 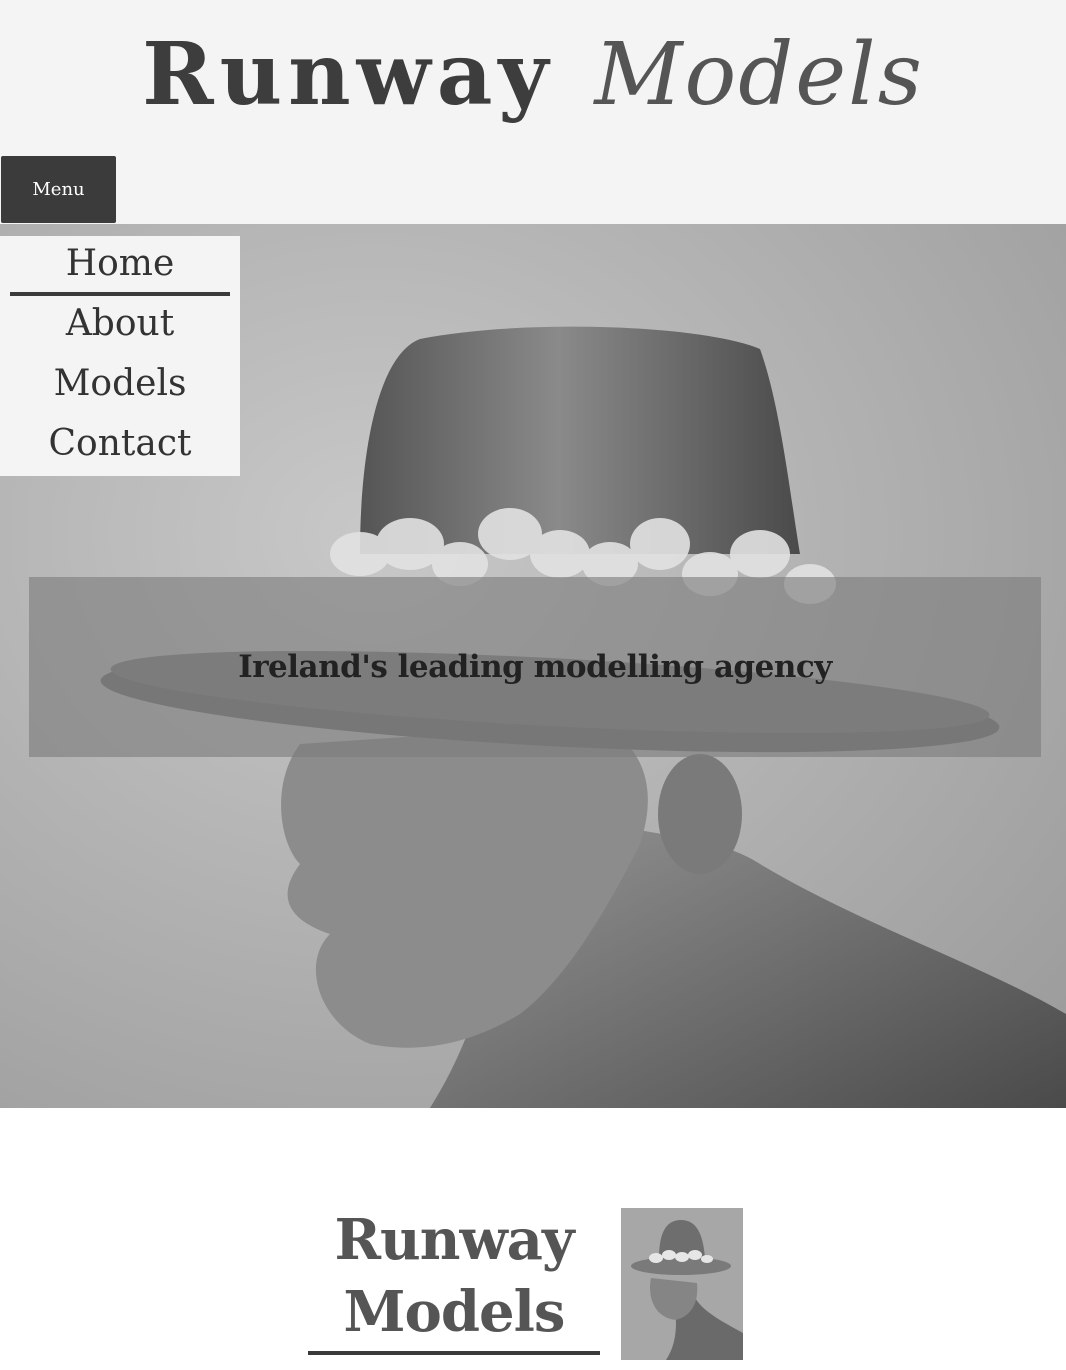 I want to click on nav-item-models: Models, so click(x=120, y=386).